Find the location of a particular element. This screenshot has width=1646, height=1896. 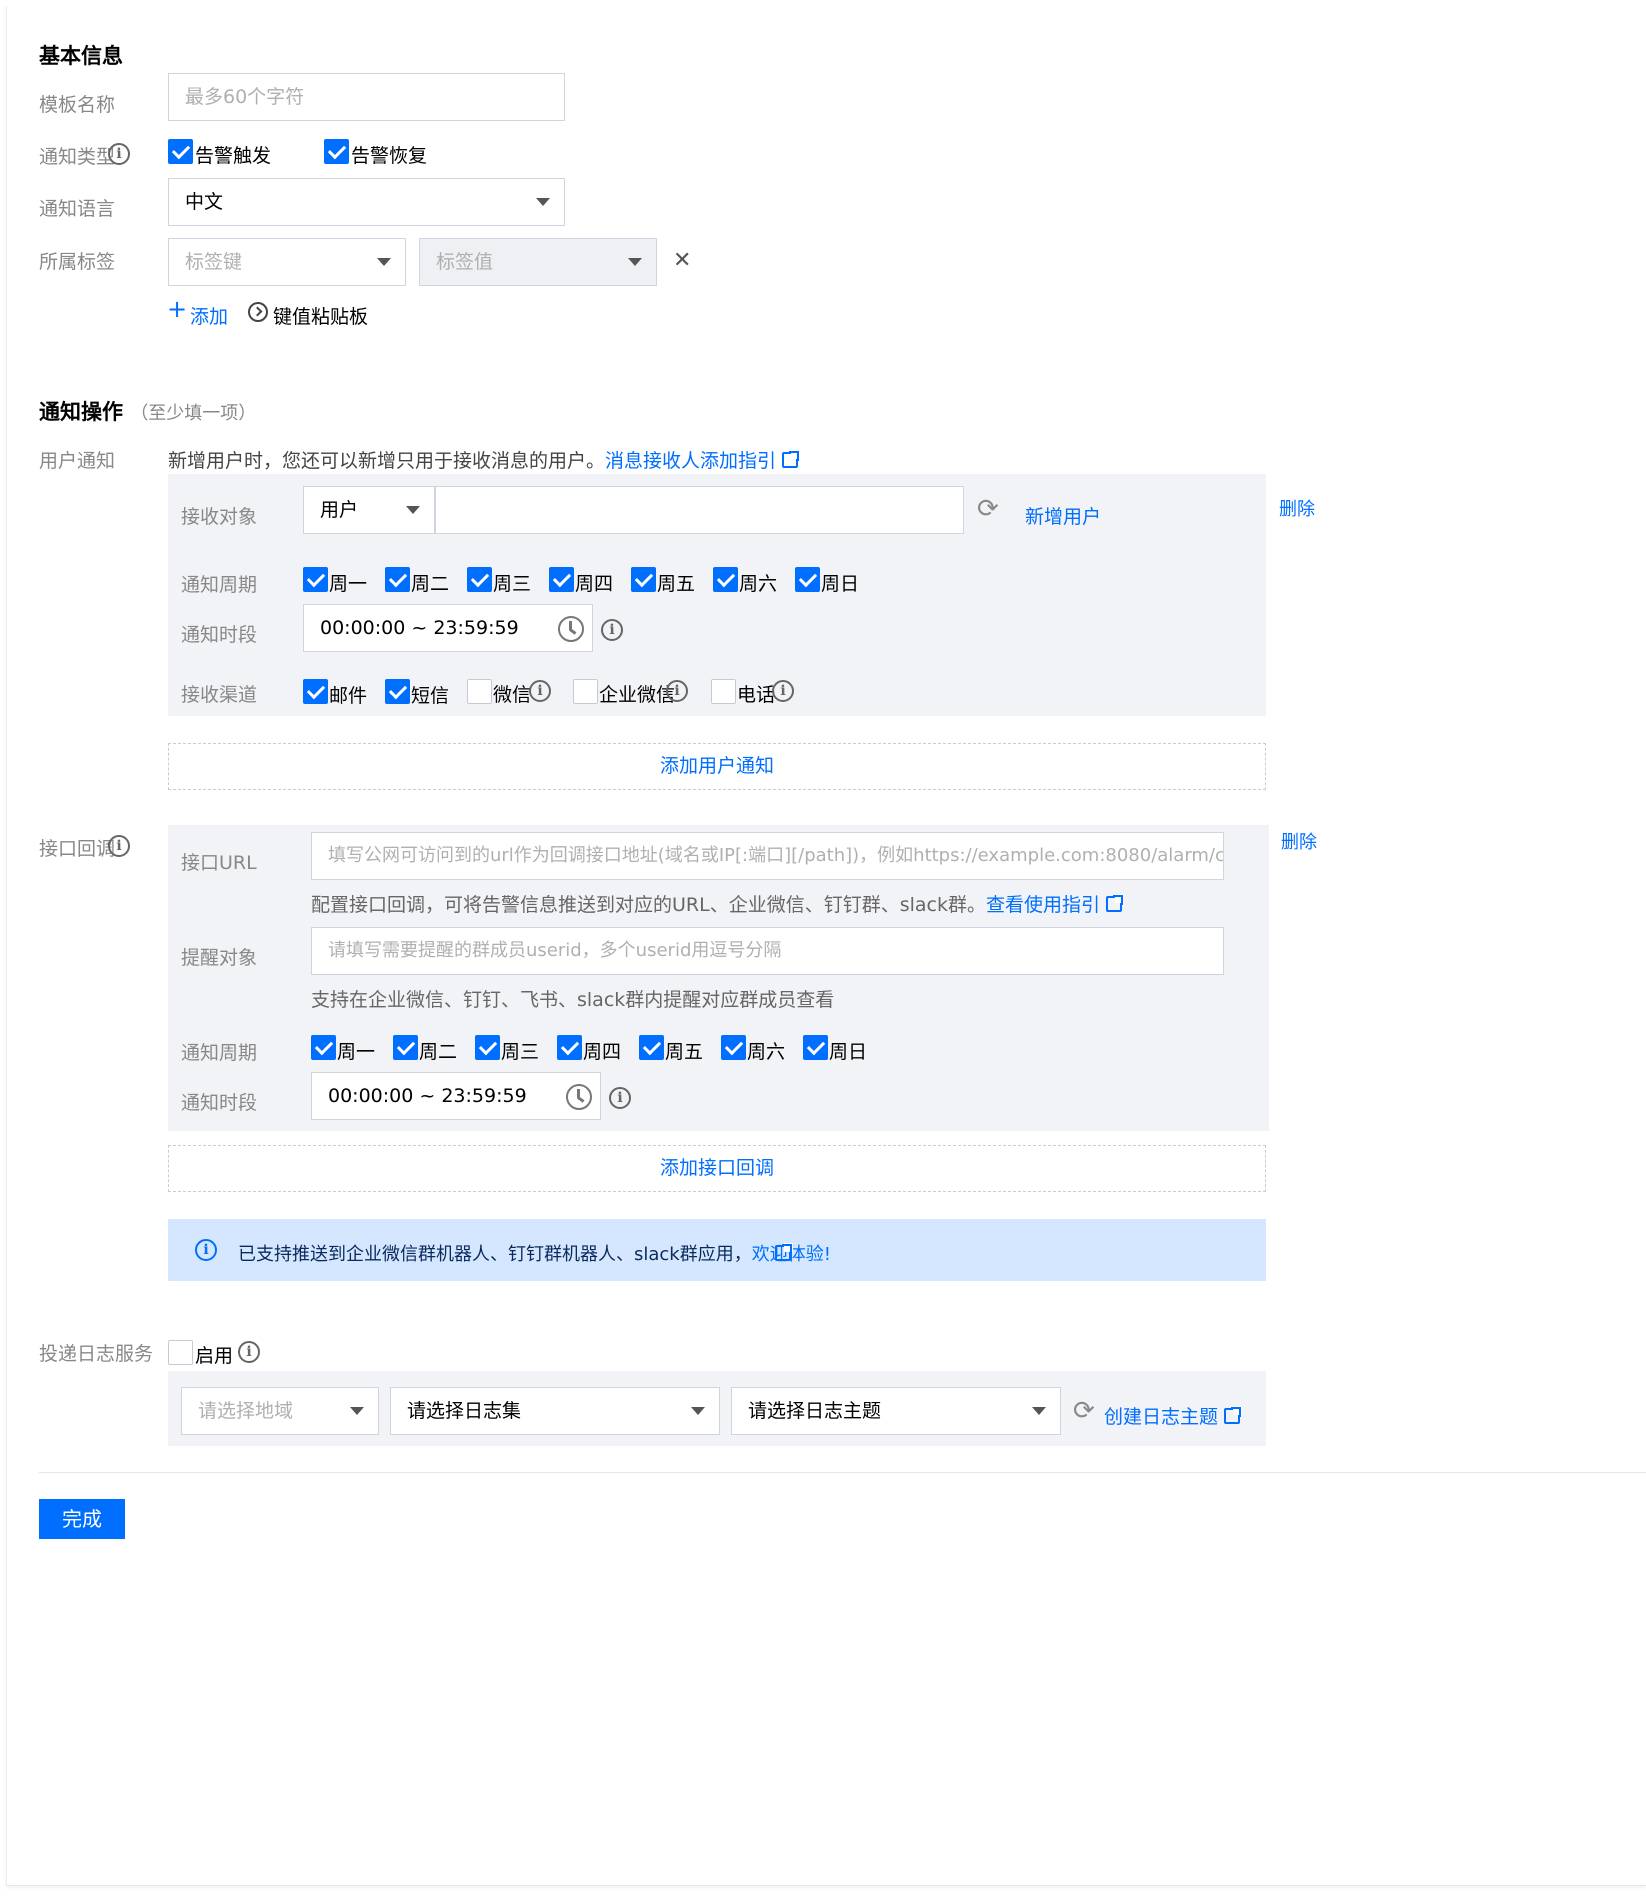

checkbox-alarm-recover-label: 告警恢复 is located at coordinates (389, 156).